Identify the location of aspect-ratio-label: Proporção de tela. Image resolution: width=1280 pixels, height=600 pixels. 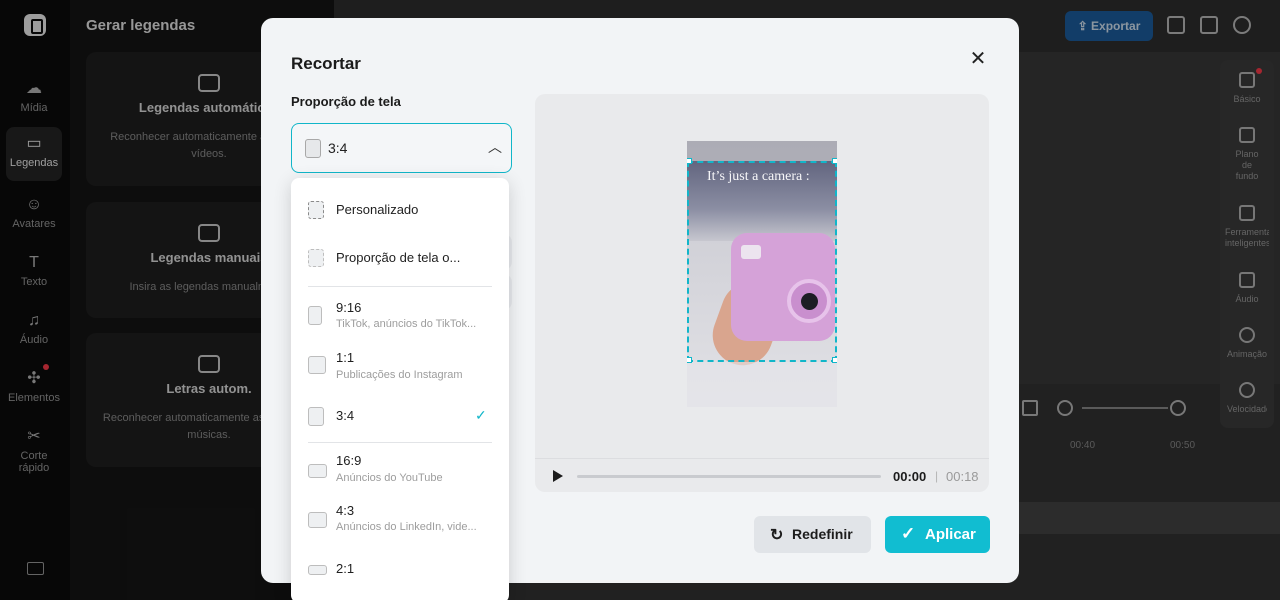
(346, 101).